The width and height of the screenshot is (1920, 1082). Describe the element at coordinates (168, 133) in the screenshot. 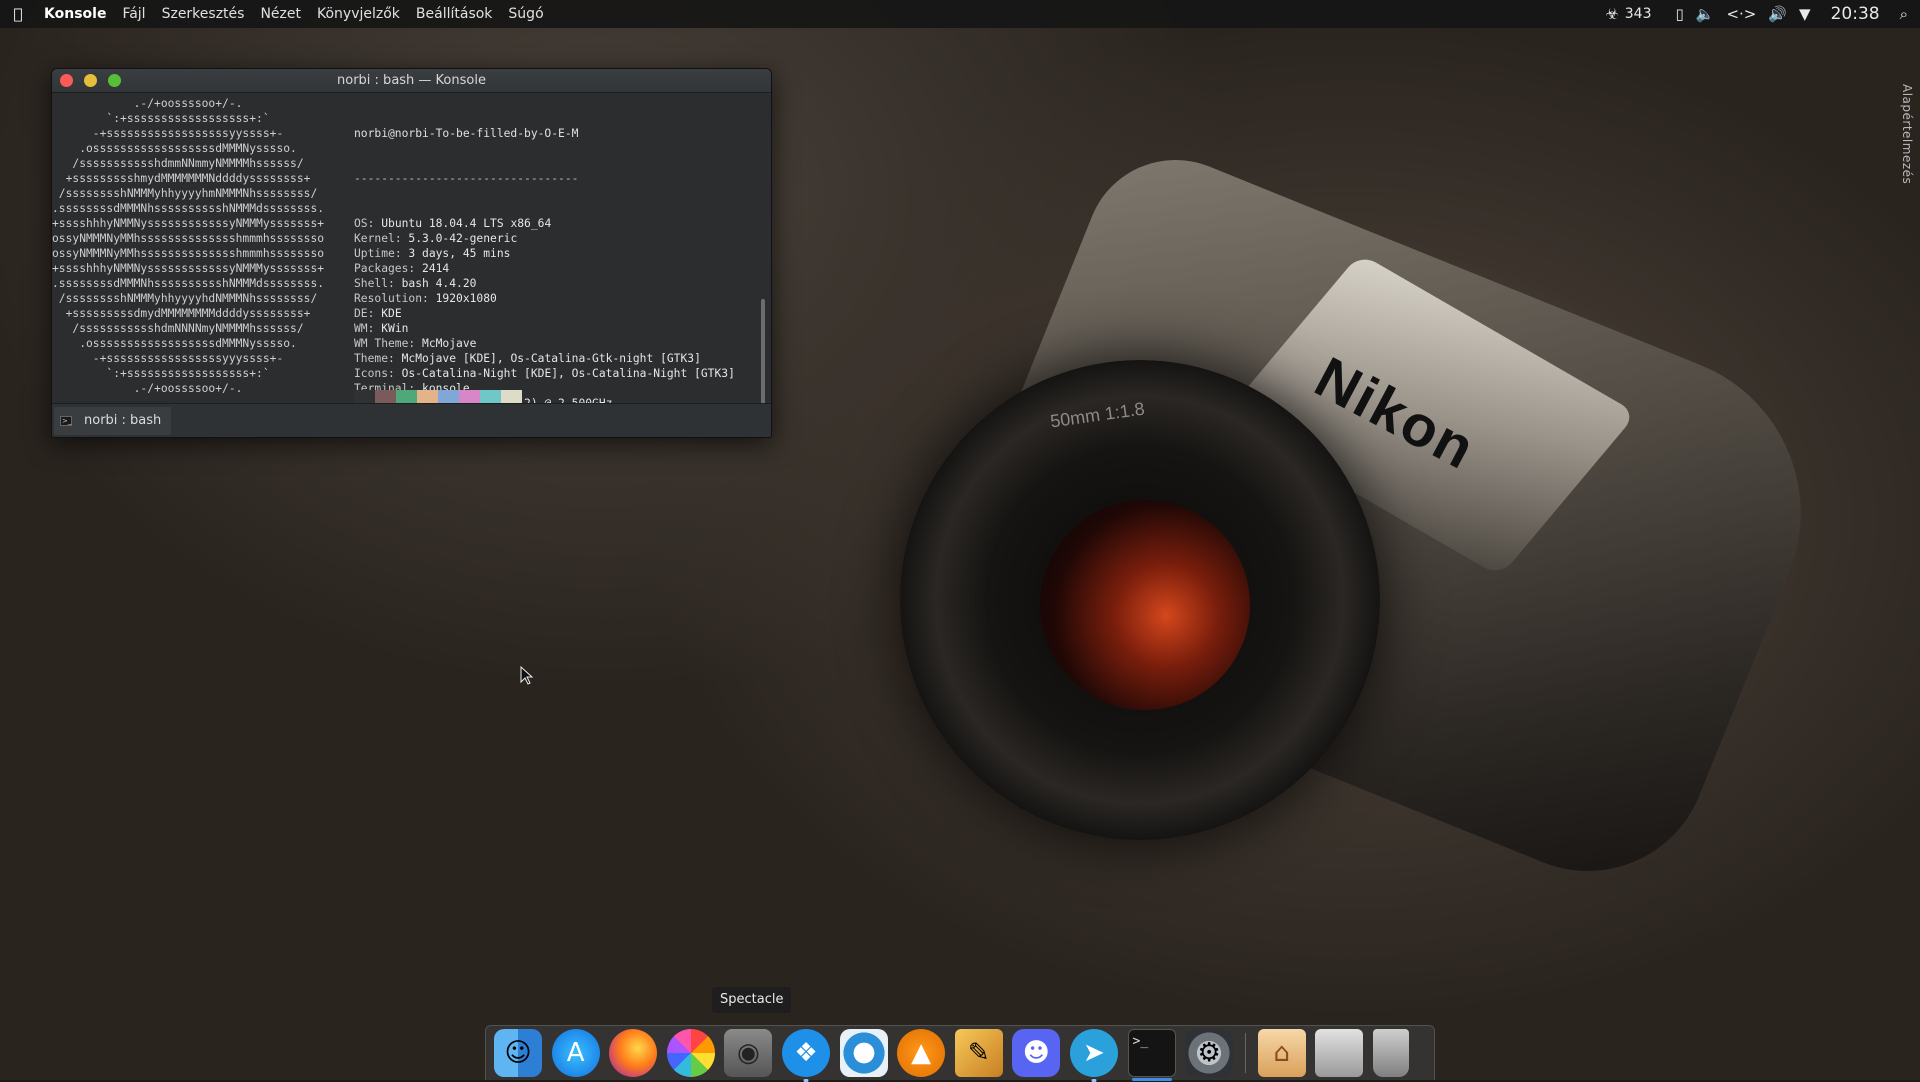

I see `logo-line: -+ssssssssssssssssssyyssss+-` at that location.